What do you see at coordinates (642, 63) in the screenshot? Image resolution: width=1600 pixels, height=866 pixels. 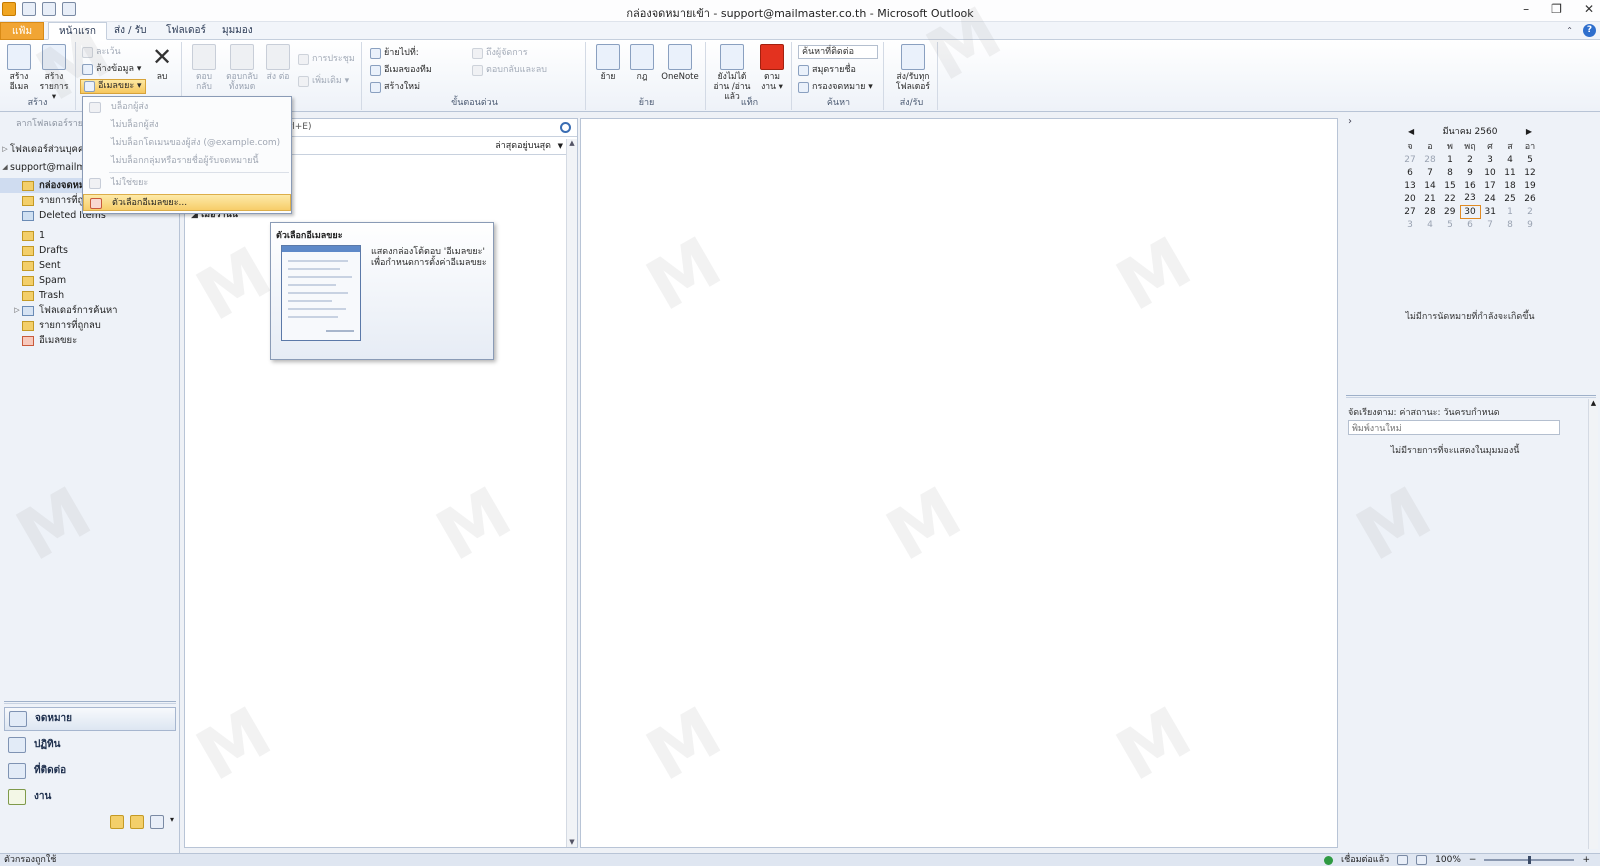 I see `rules-button: กฎ` at bounding box center [642, 63].